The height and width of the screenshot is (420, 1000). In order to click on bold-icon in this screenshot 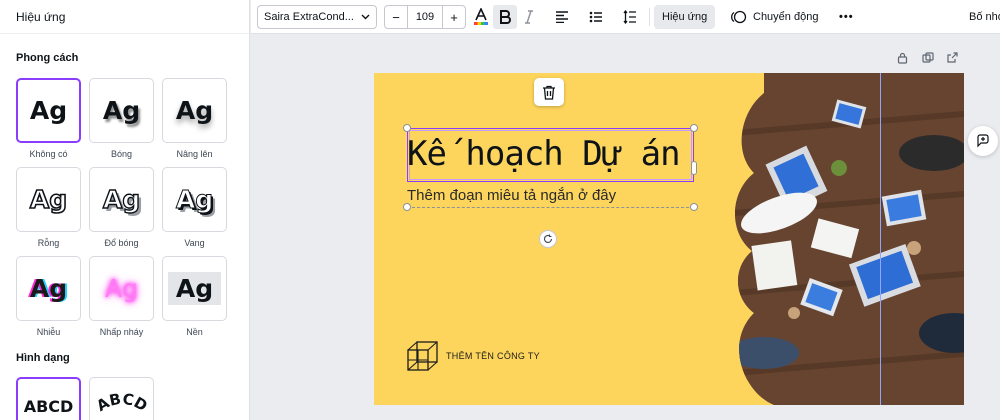, I will do `click(505, 17)`.